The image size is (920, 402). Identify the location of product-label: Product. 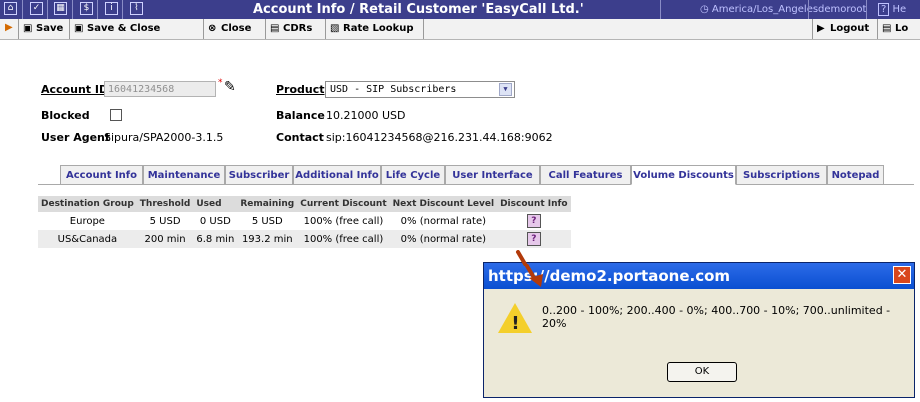
(300, 89).